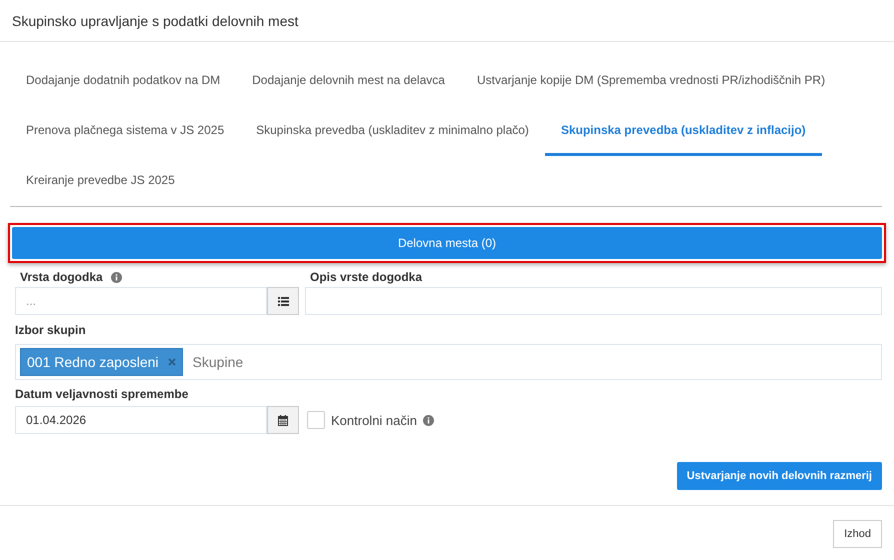  Describe the element at coordinates (593, 301) in the screenshot. I see `input-field` at that location.